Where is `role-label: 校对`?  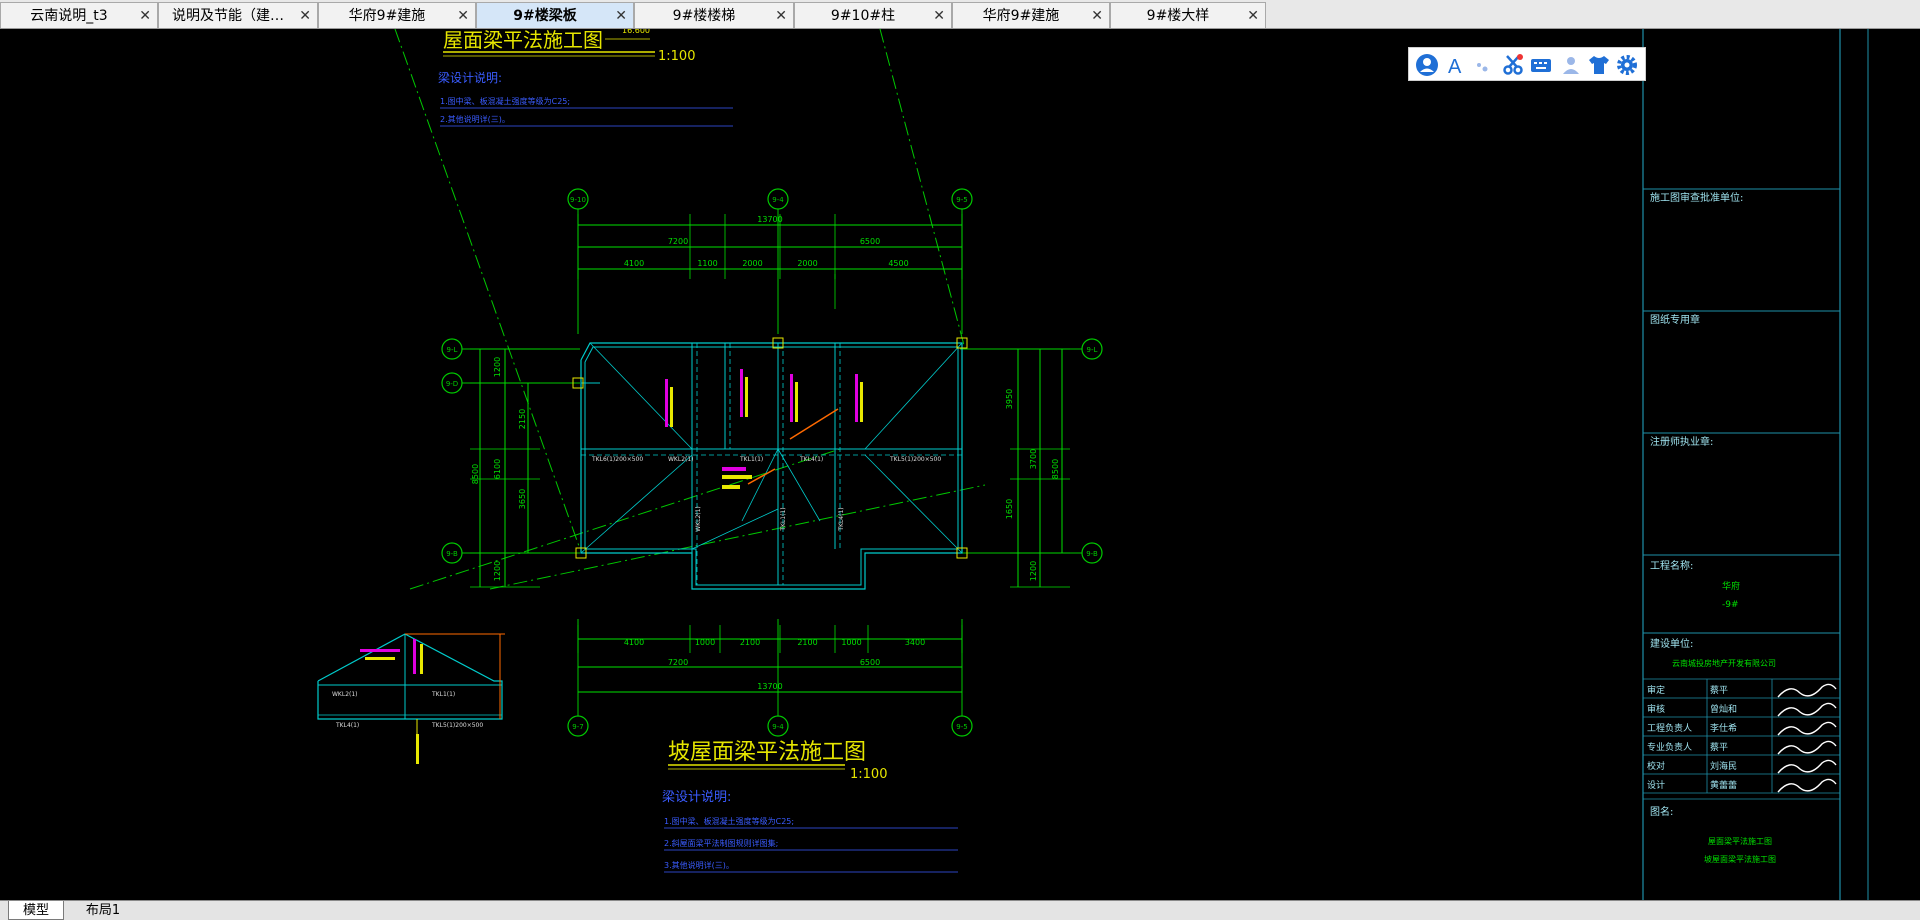 role-label: 校对 is located at coordinates (1656, 766).